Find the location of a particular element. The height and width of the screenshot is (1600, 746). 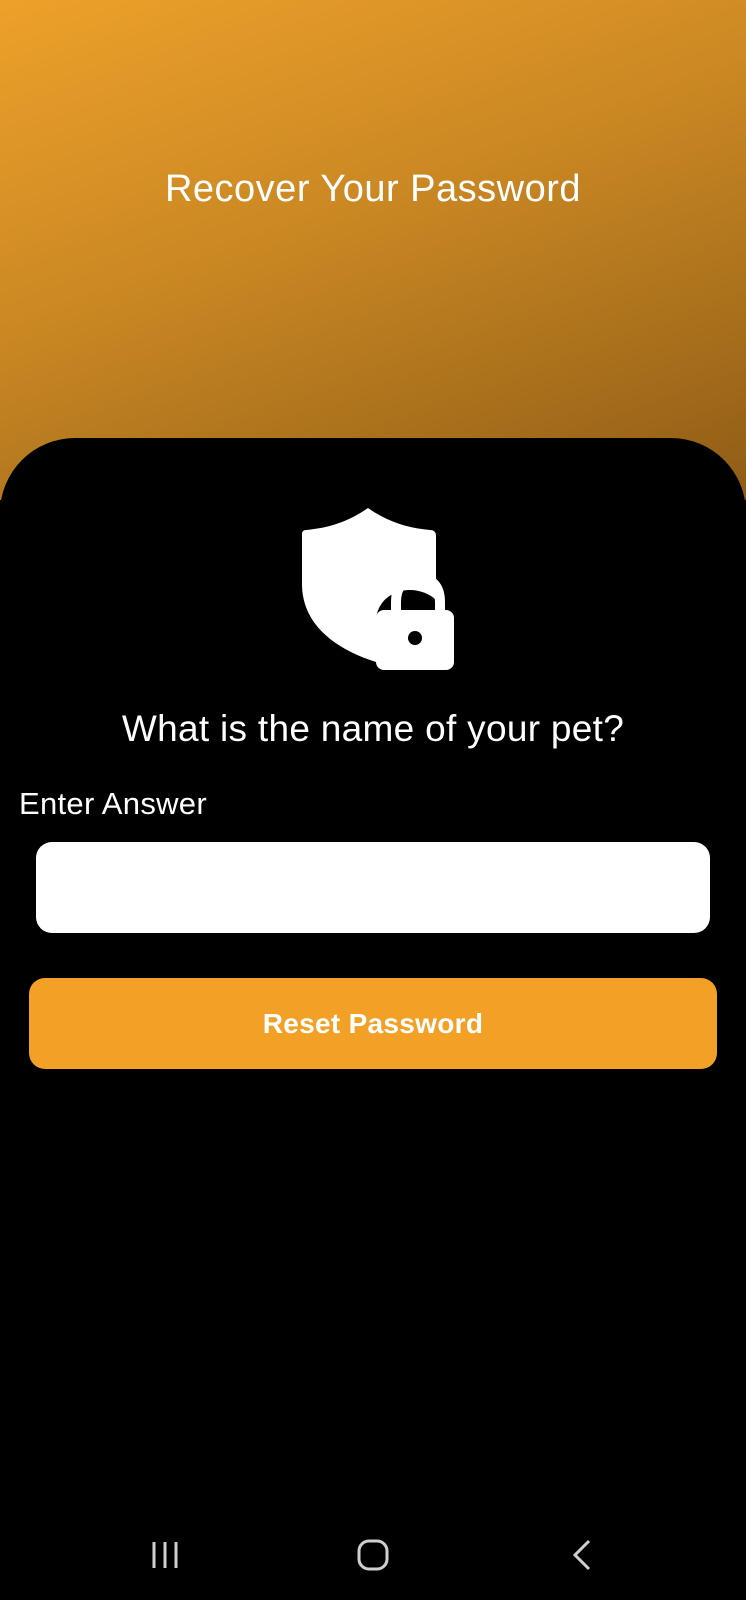

recent-apps-button is located at coordinates (165, 1555).